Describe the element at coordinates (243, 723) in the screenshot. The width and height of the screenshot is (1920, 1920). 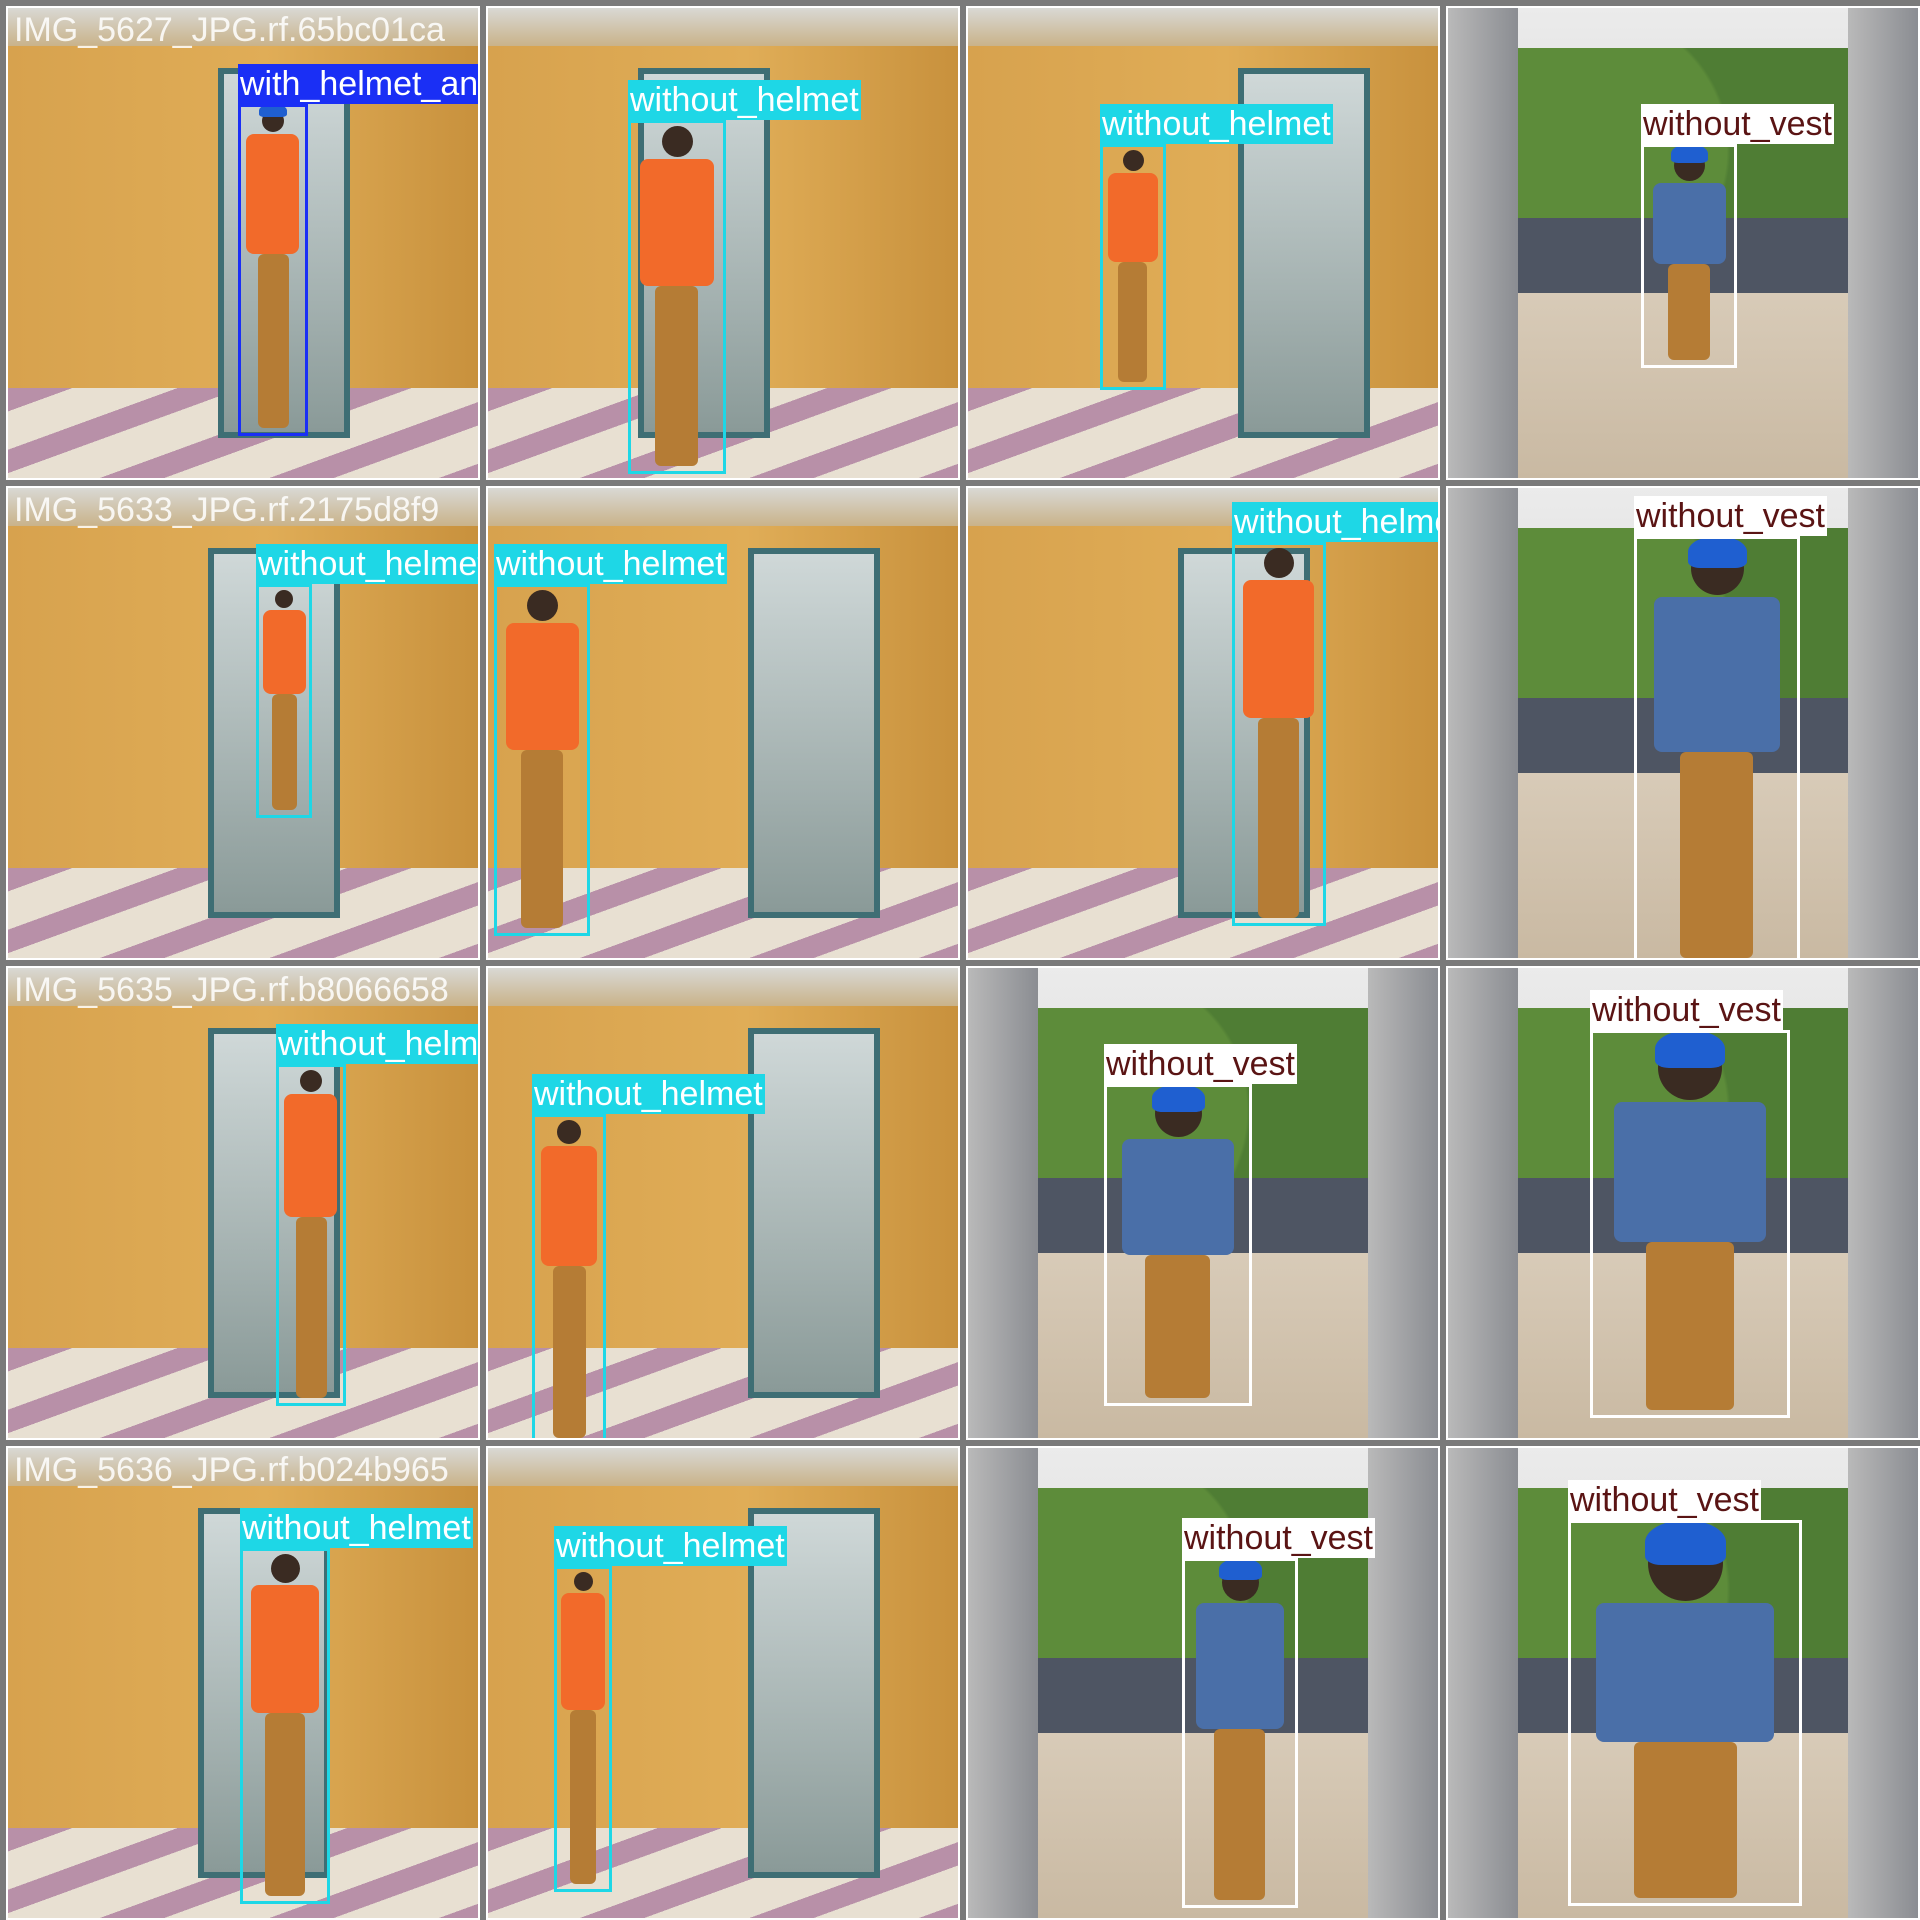
I see `image-tile: without_helmet IMG_5633_JPG.rf.2175d8f9` at that location.